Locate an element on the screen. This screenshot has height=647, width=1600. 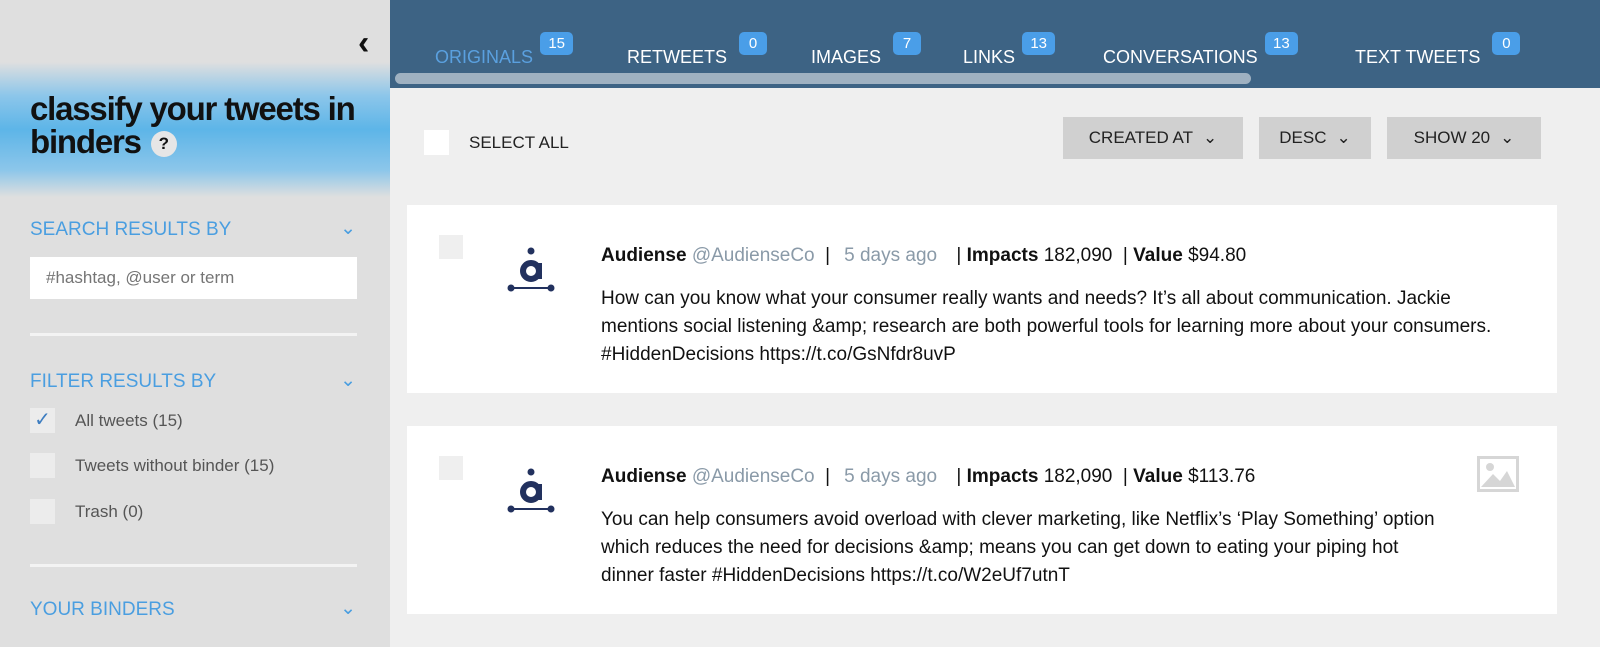
binders-section-toggle: YOUR BINDERS ⌄ is located at coordinates (193, 609).